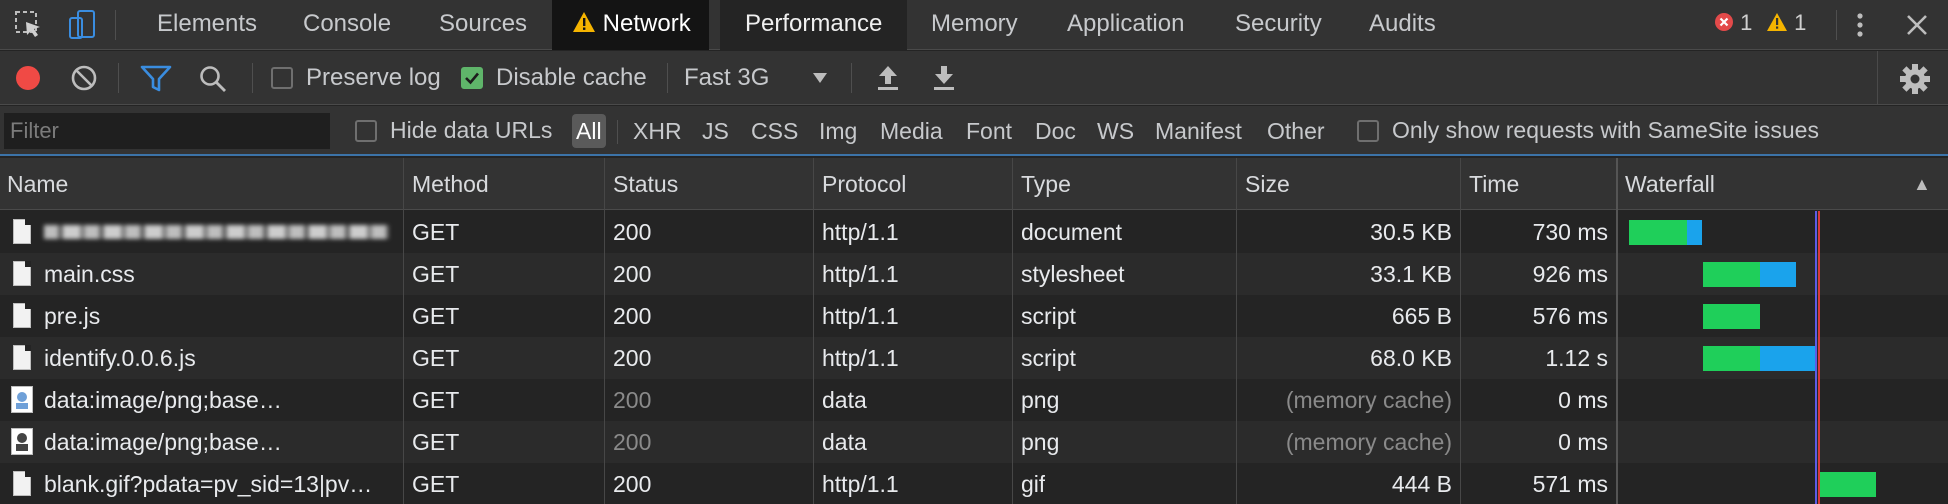  Describe the element at coordinates (1296, 131) in the screenshot. I see `type-filter-other: Other` at that location.